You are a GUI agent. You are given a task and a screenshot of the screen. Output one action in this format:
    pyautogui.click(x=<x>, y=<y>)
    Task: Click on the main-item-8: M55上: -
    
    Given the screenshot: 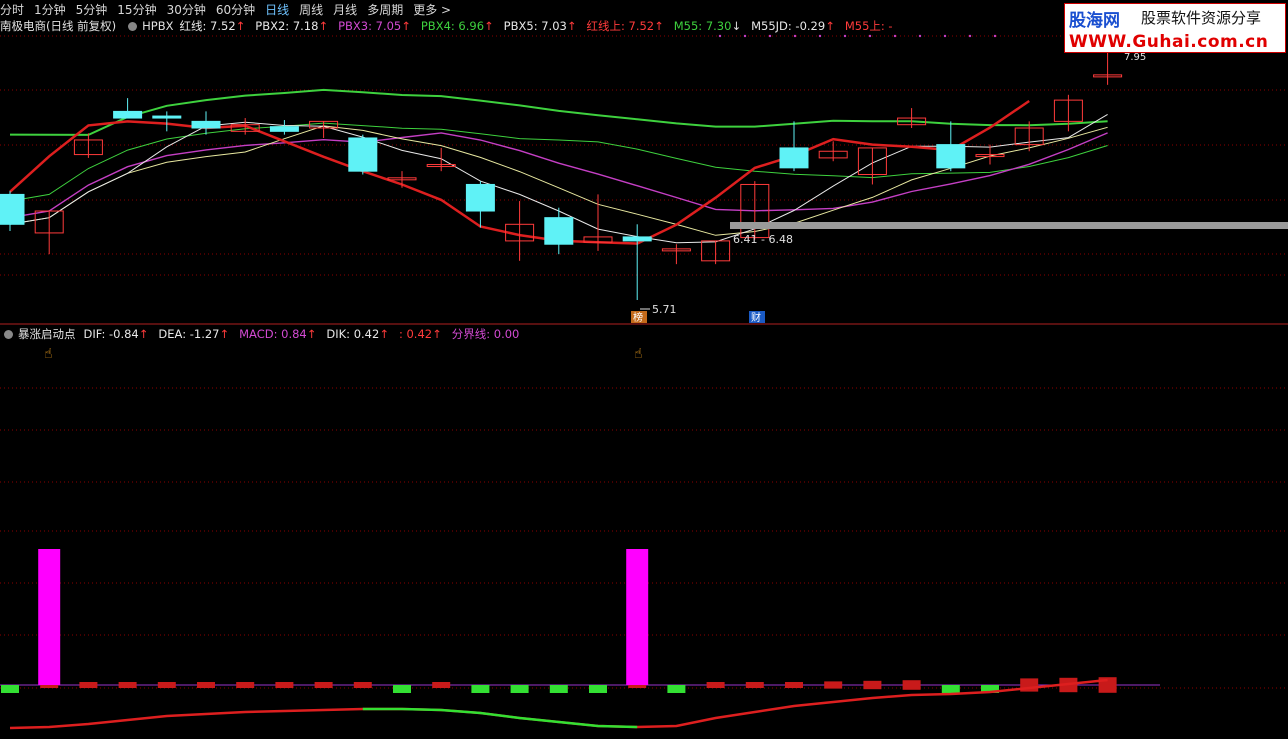 What is the action you would take?
    pyautogui.click(x=869, y=26)
    